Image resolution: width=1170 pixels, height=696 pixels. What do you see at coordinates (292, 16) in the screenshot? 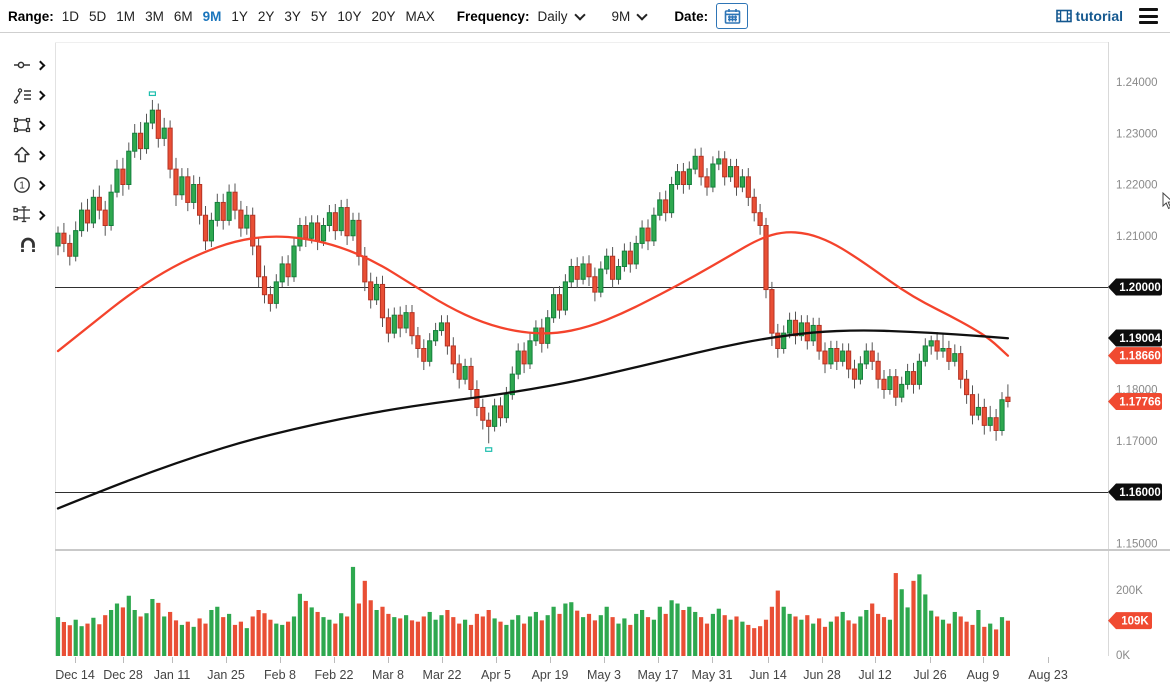
I see `range-3y: 3Y` at bounding box center [292, 16].